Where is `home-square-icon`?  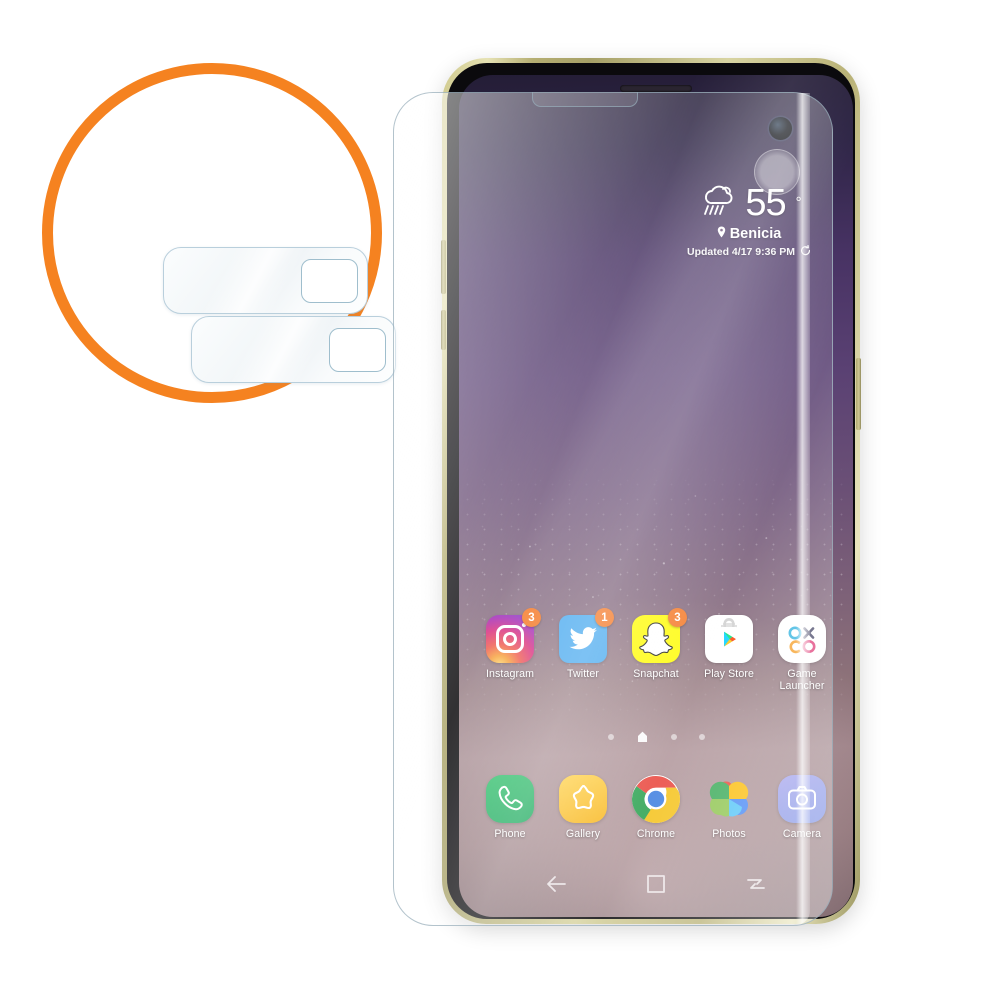
home-square-icon is located at coordinates (656, 886).